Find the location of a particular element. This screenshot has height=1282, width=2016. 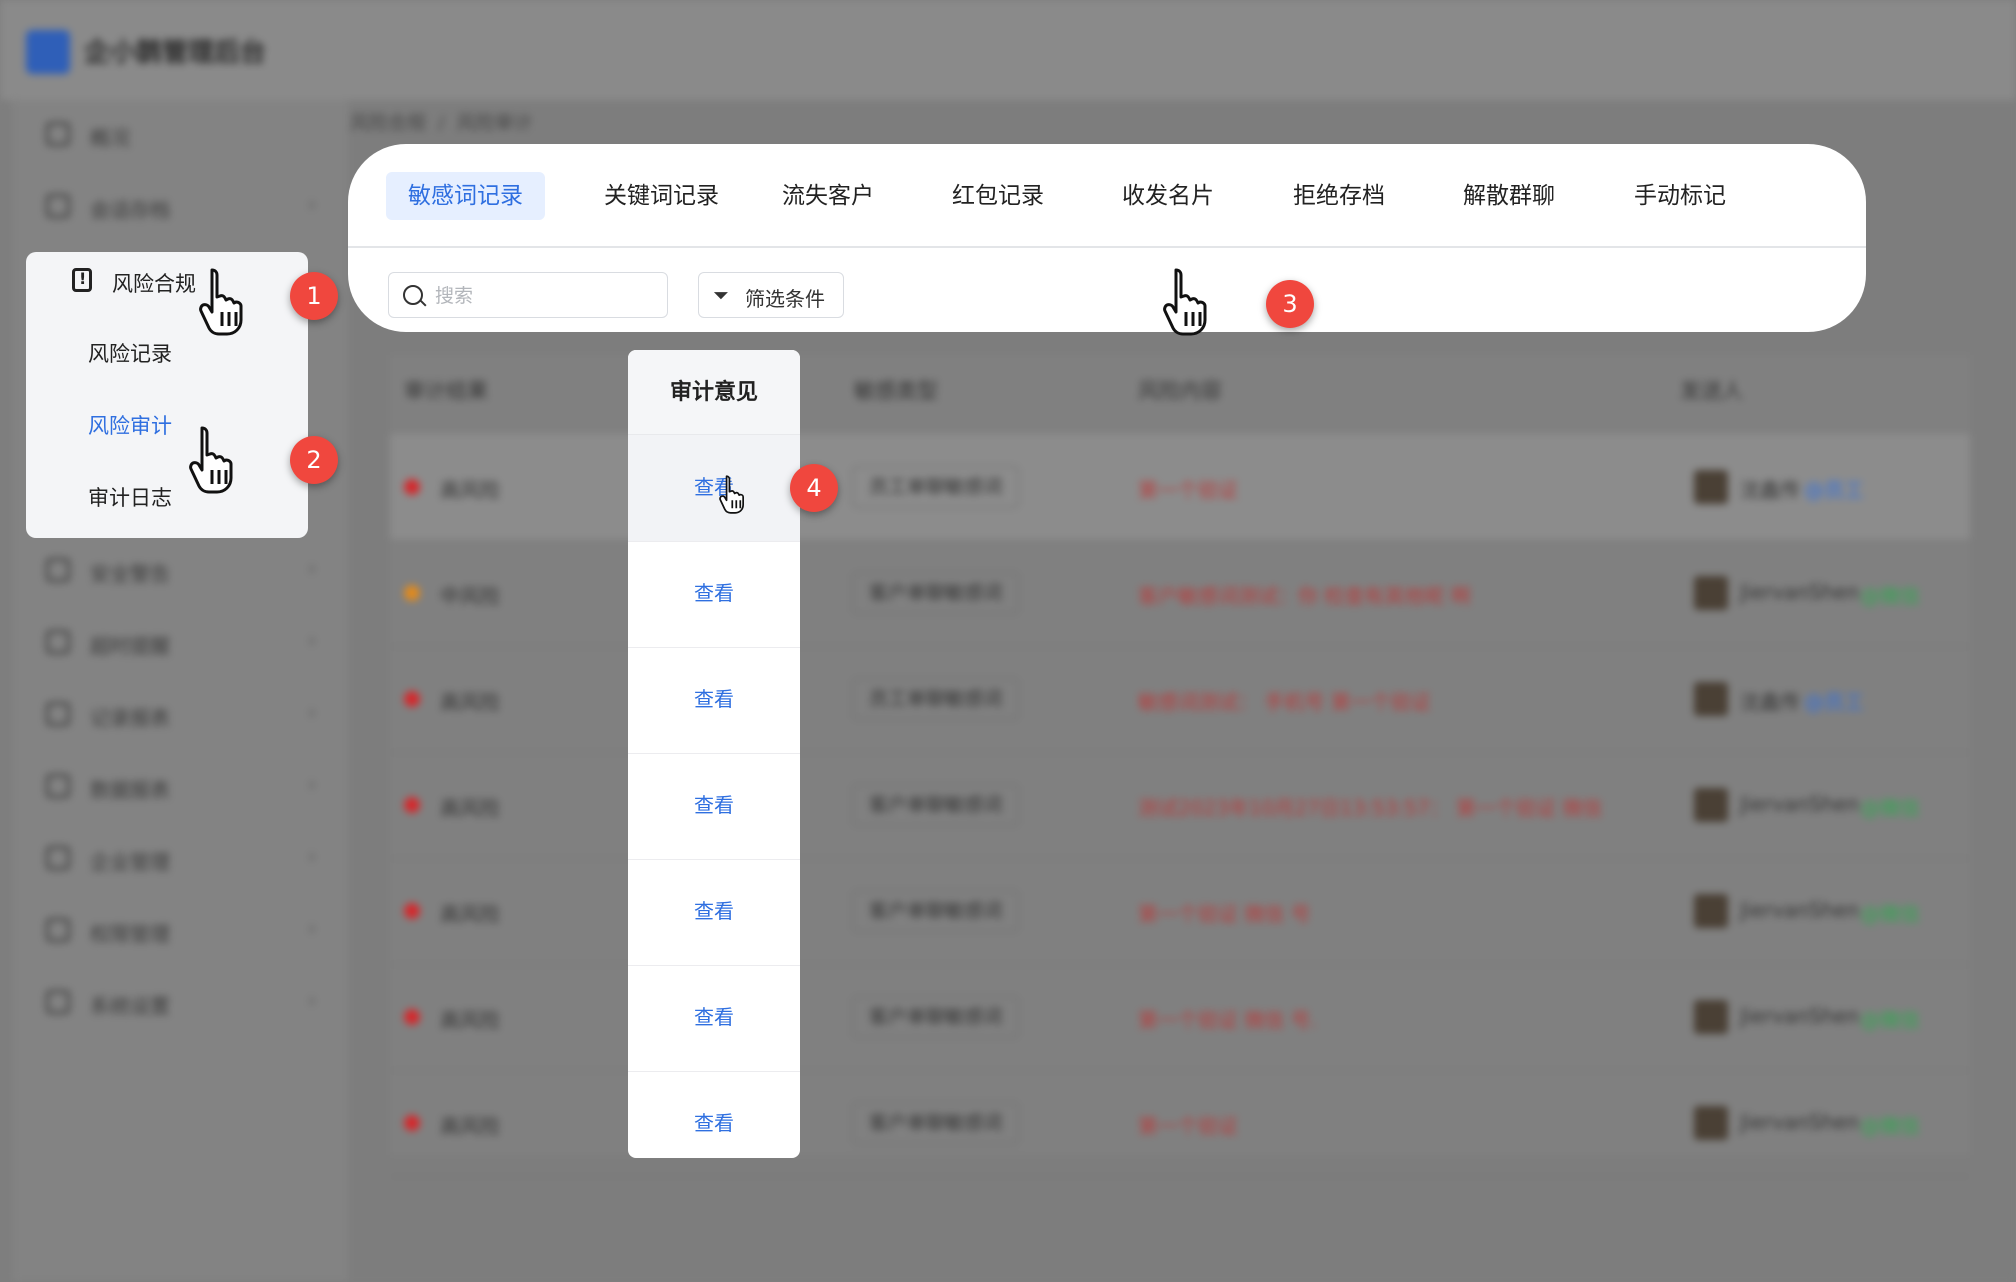

lock-icon is located at coordinates (58, 930).